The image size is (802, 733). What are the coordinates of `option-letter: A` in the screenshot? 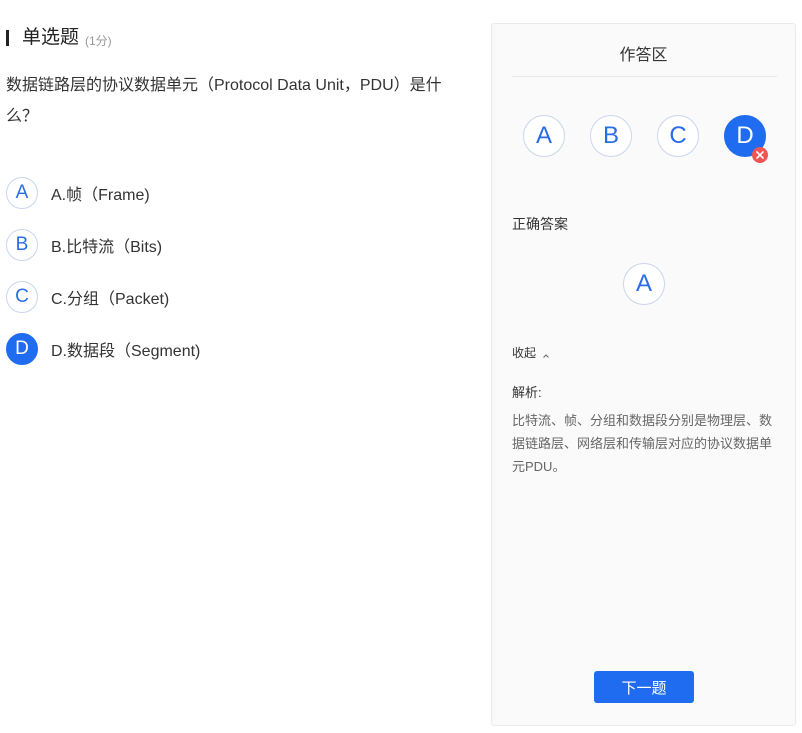 It's located at (22, 193).